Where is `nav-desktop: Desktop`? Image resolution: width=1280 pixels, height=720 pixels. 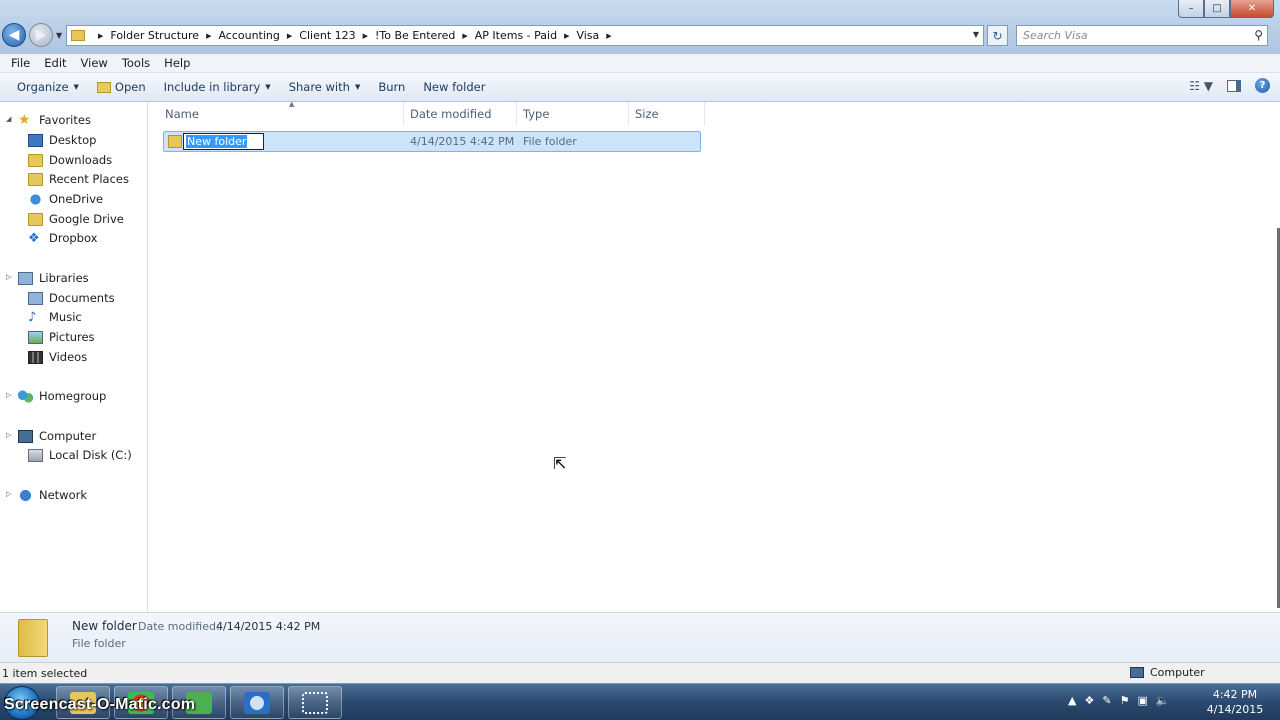
nav-desktop: Desktop is located at coordinates (62, 140).